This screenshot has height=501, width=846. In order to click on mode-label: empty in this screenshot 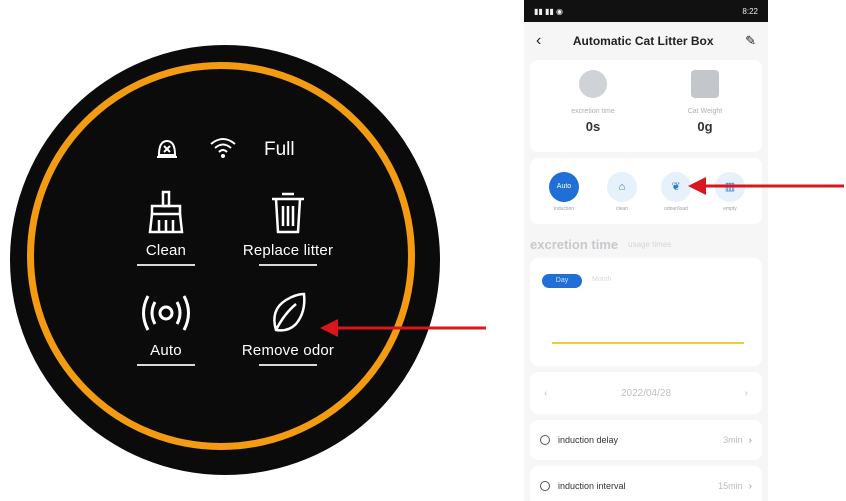, I will do `click(730, 209)`.